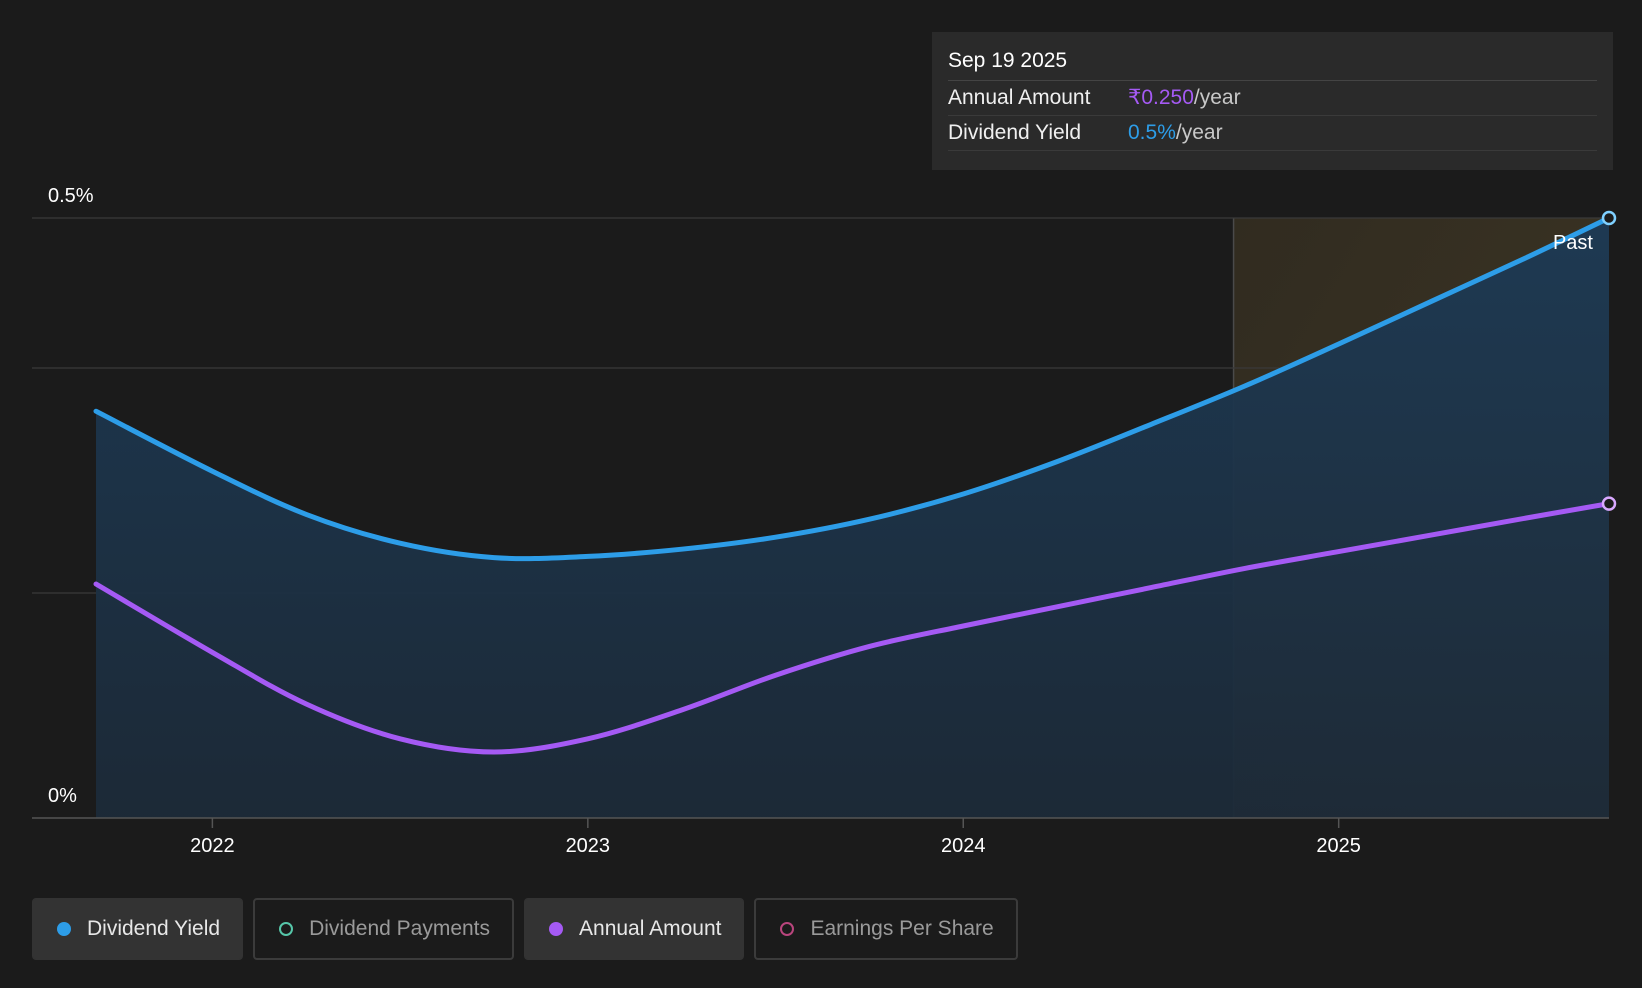 The width and height of the screenshot is (1642, 988). Describe the element at coordinates (212, 846) in the screenshot. I see `x-tick-label: 2022` at that location.